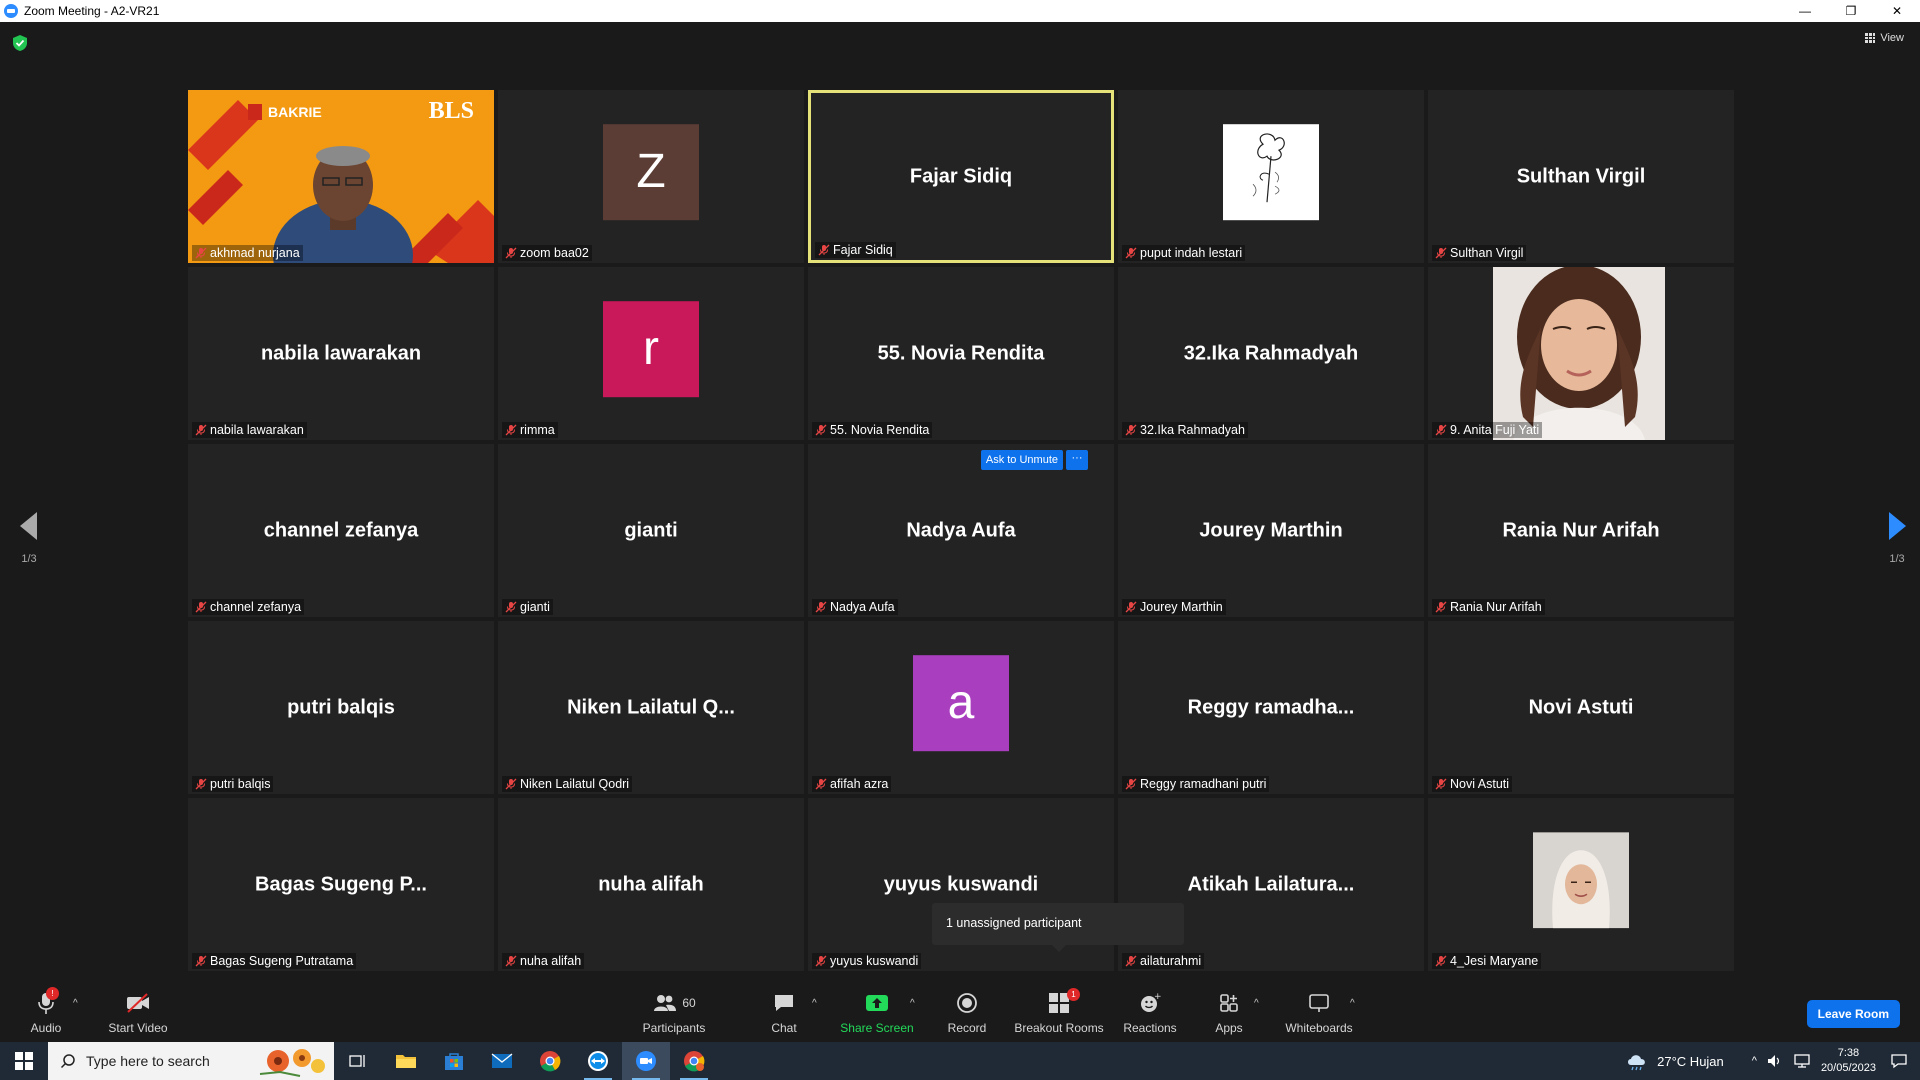  I want to click on share-screen-button: Share Screen, so click(877, 1011).